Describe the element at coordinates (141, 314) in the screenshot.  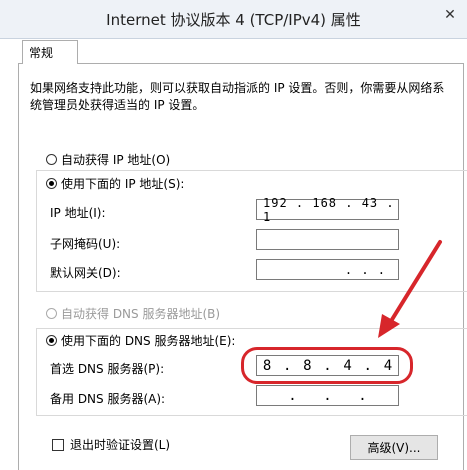
I see `auto-dns-label: 自动获得 DNS 服务器地址(B)` at that location.